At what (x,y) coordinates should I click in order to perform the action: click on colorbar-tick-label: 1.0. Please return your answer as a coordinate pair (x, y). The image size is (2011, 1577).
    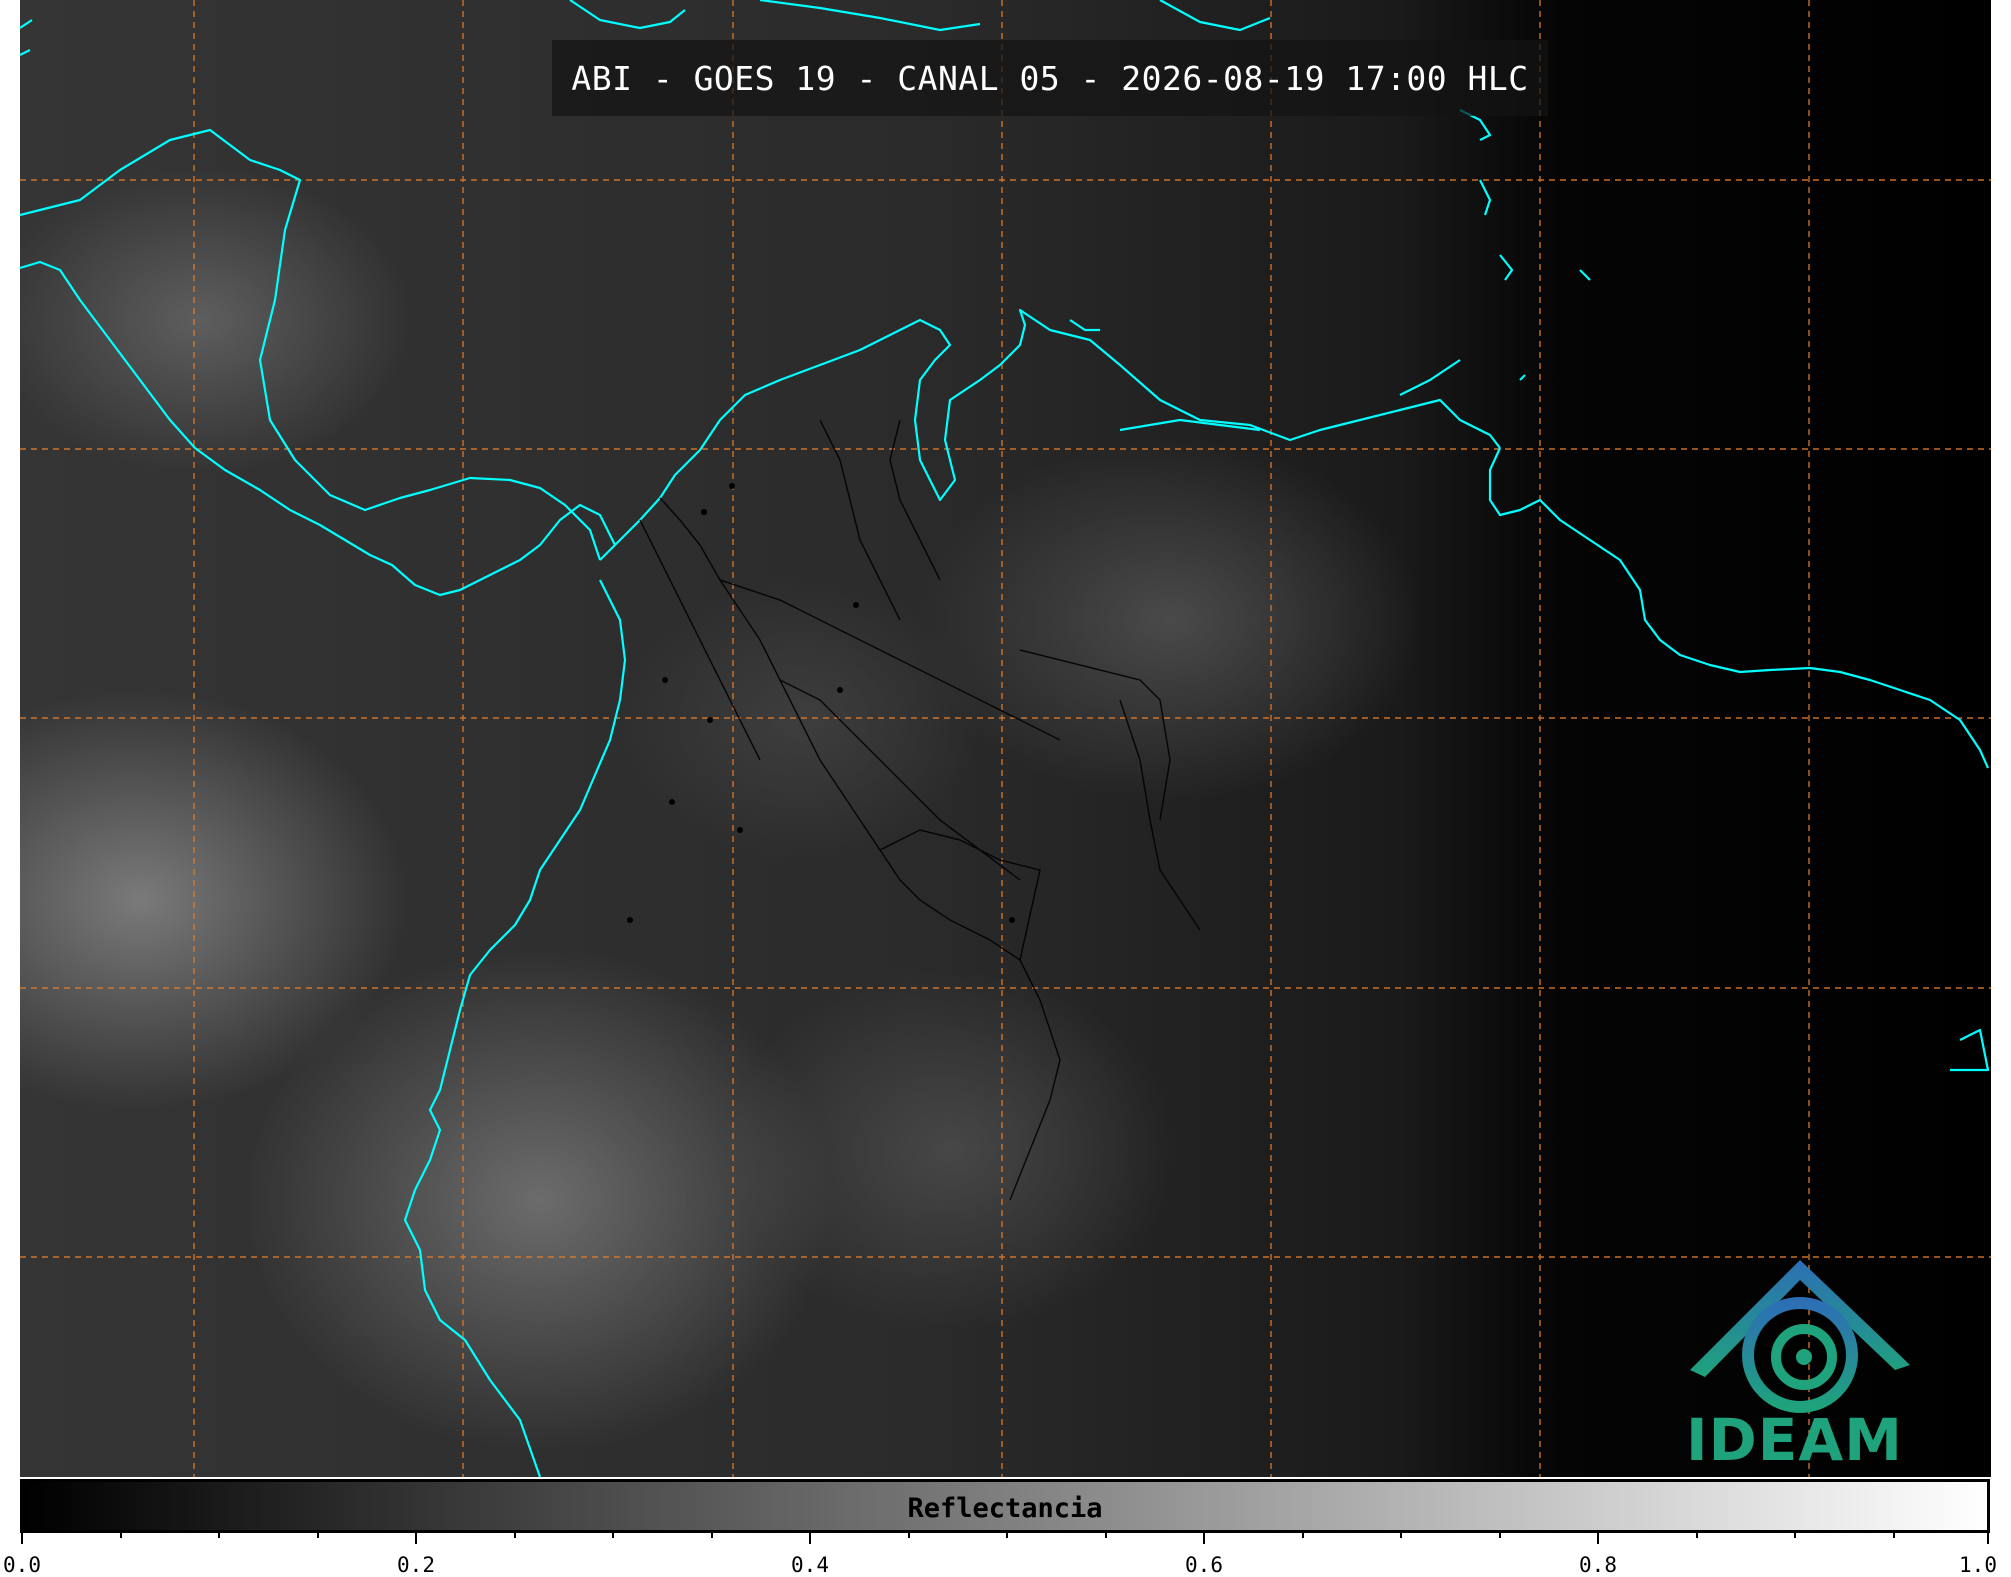
    Looking at the image, I should click on (1978, 1565).